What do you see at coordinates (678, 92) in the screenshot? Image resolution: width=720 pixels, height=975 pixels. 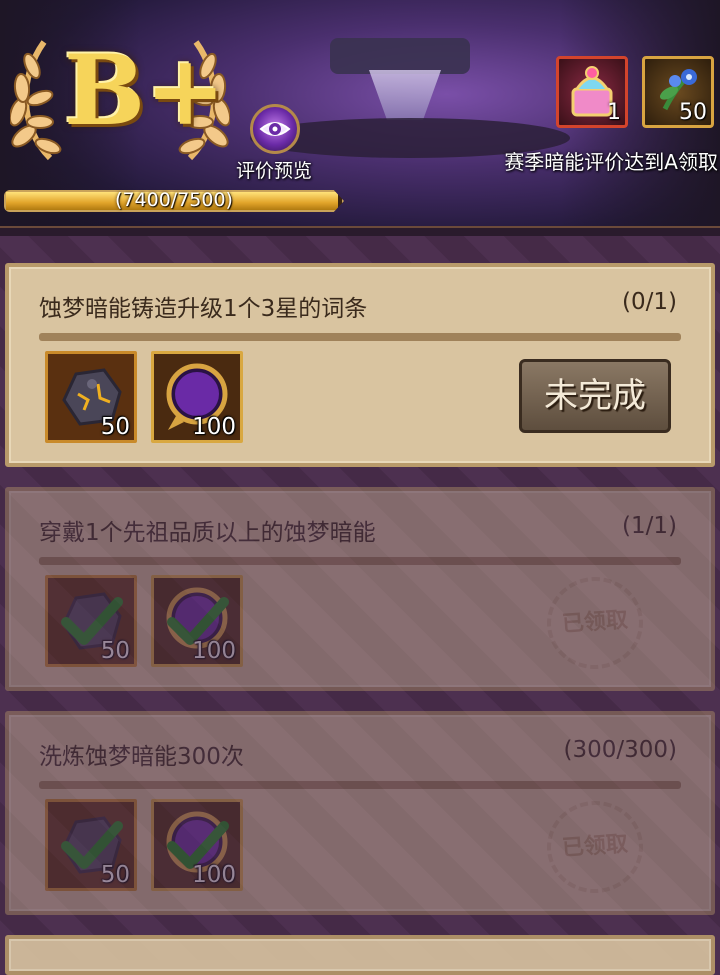 I see `season-reward-2: 50` at bounding box center [678, 92].